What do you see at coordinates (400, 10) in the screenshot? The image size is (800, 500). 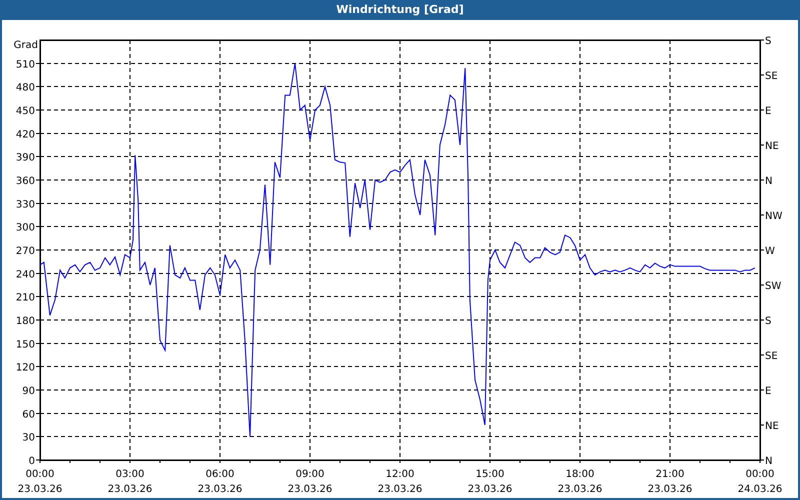 I see `window-title: Windrichtung [Grad]` at bounding box center [400, 10].